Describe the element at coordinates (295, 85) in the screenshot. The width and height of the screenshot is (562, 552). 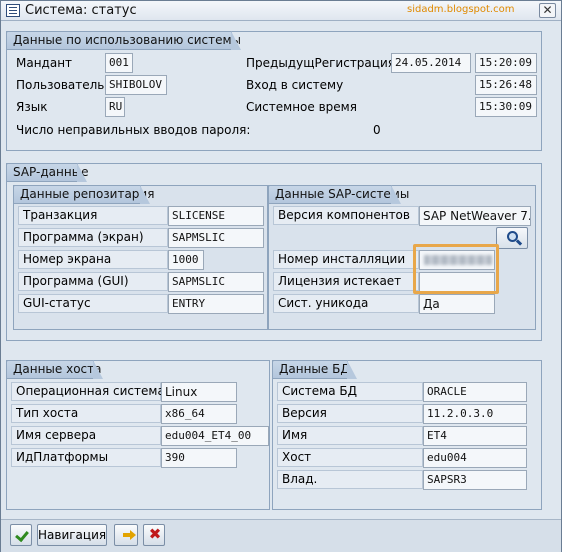
I see `logon-label: Вход в систему` at that location.